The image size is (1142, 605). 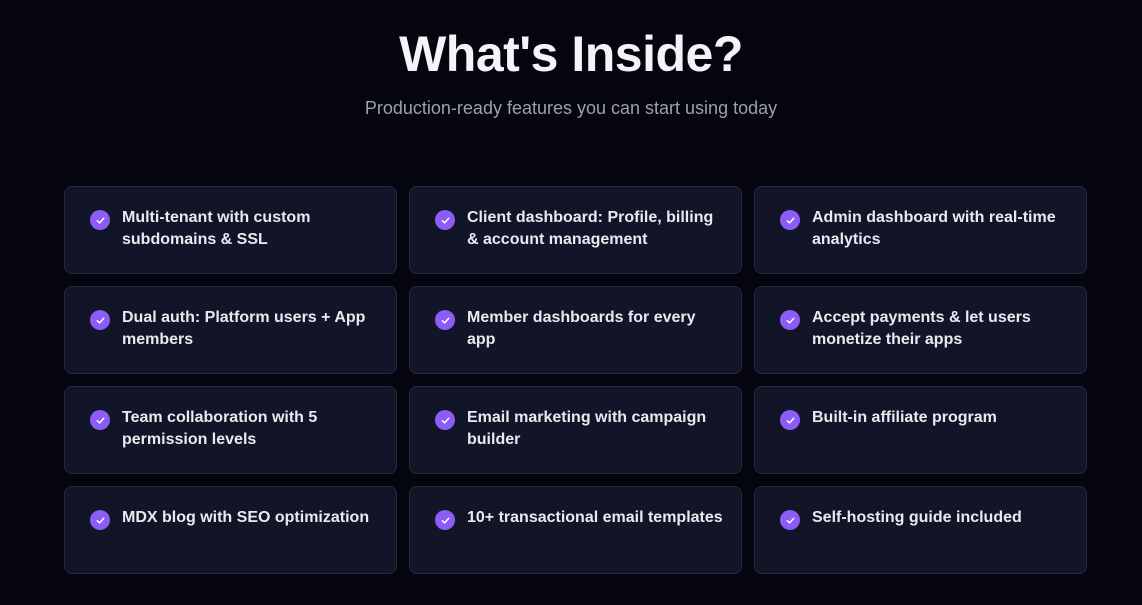 I want to click on feature-card: Member dashboards for every app, so click(x=575, y=330).